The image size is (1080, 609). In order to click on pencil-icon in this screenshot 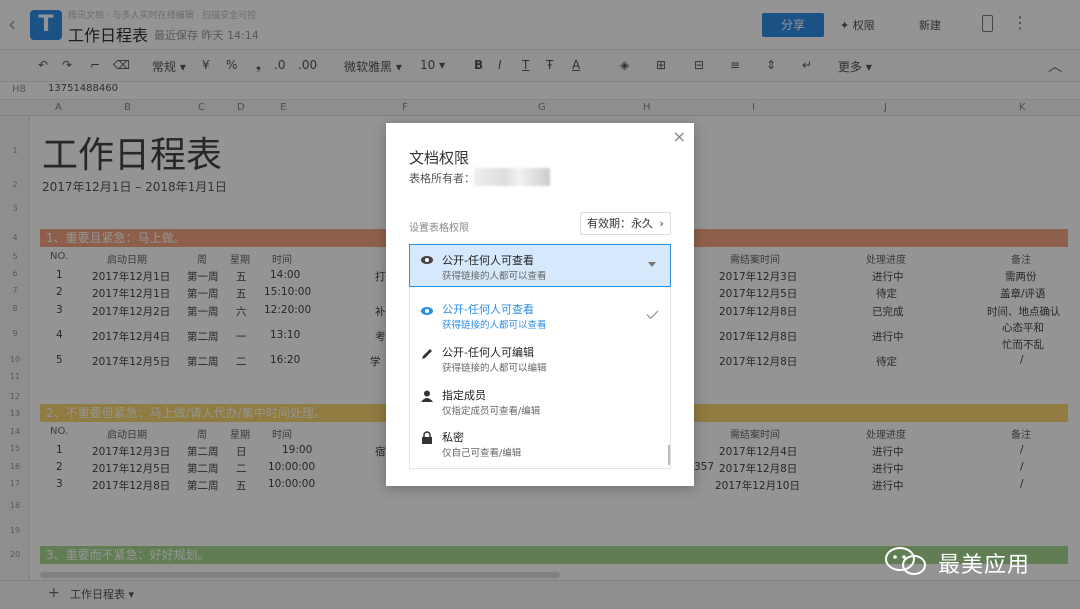, I will do `click(427, 354)`.